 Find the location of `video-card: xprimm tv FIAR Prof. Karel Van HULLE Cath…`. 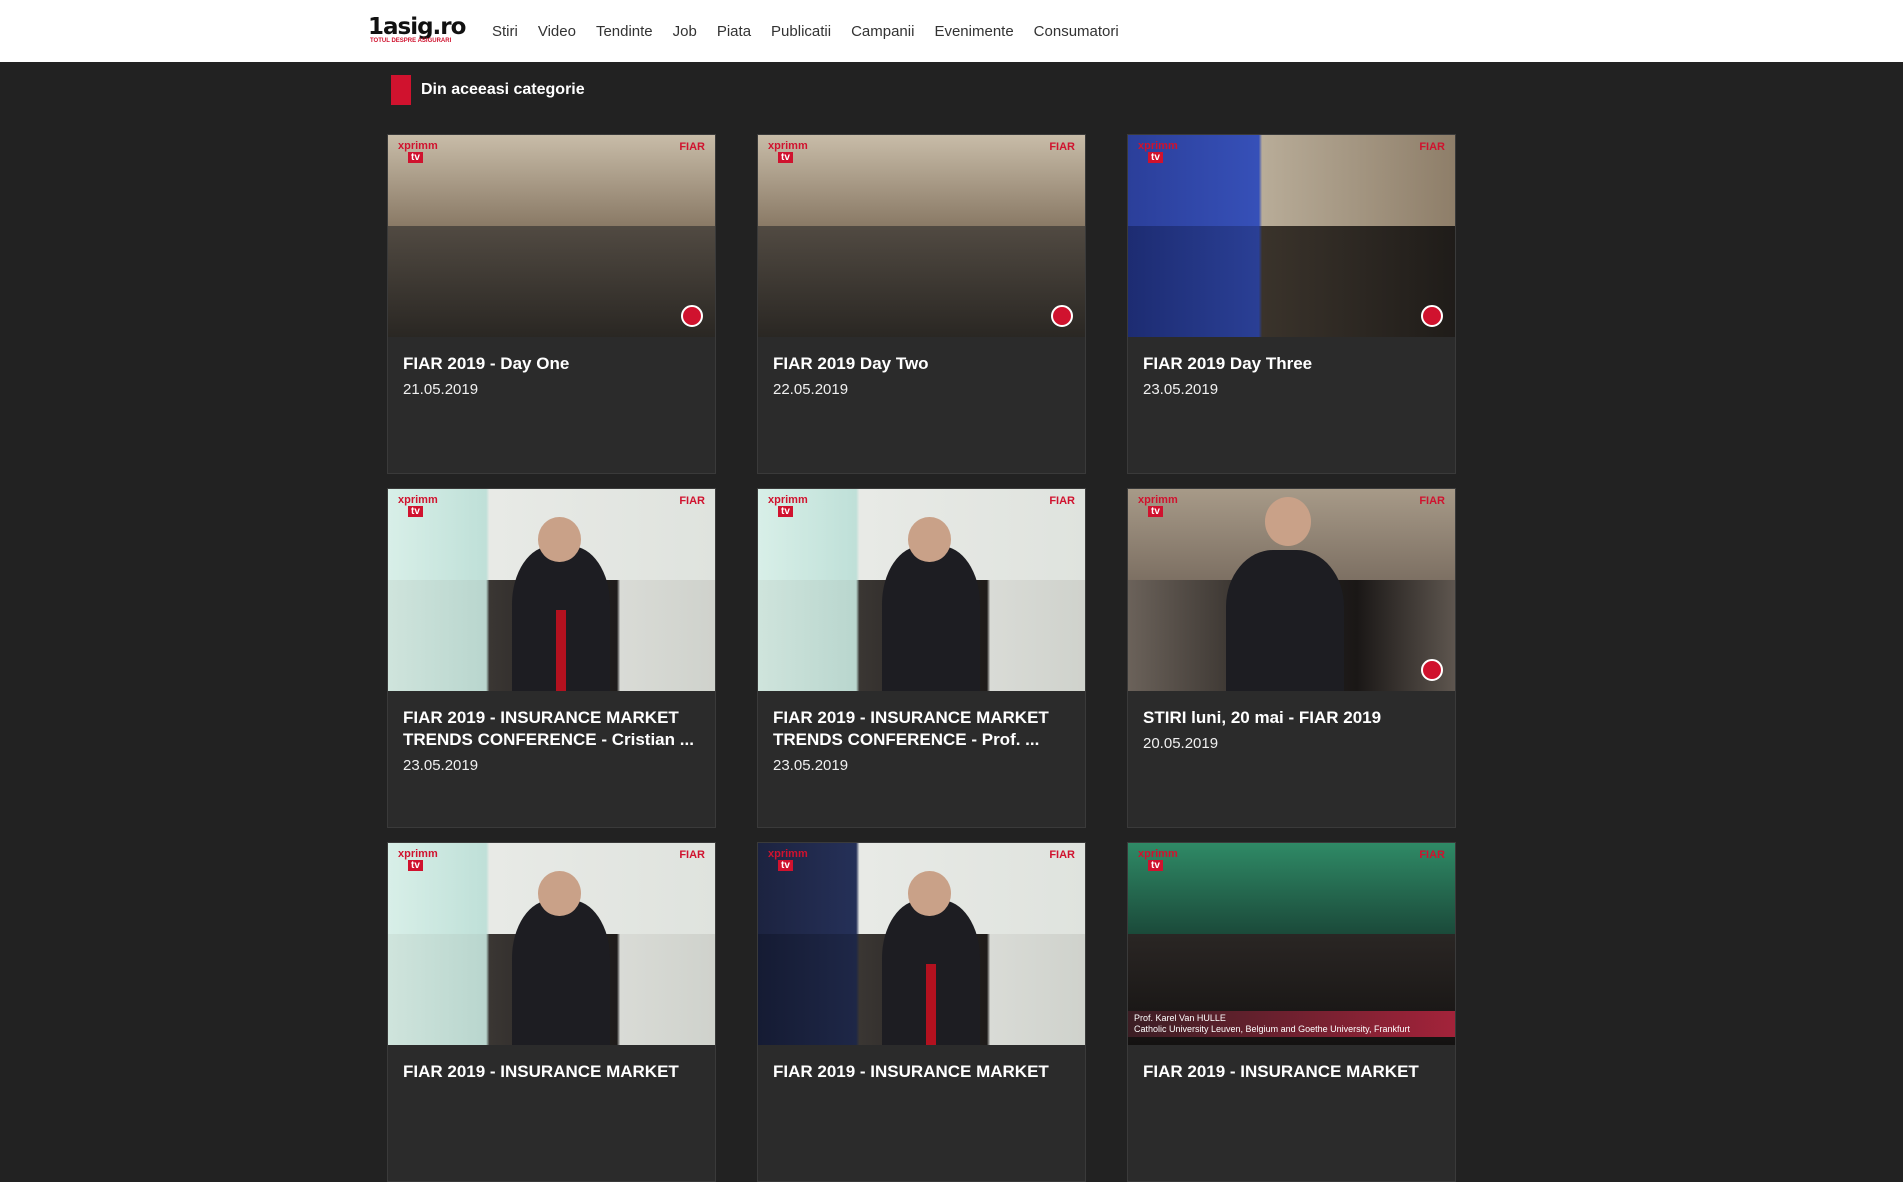

video-card: xprimm tv FIAR Prof. Karel Van HULLE Cath… is located at coordinates (1291, 1012).